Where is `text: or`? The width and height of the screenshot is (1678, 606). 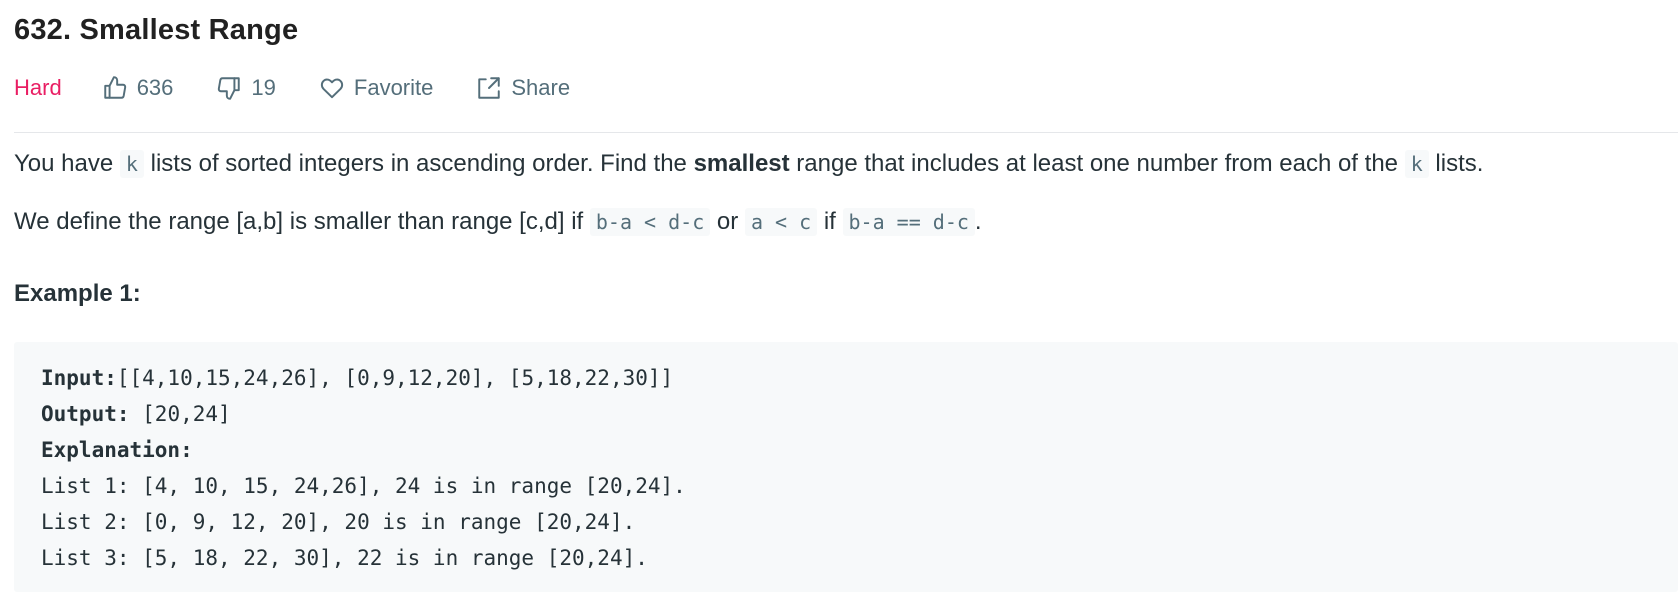 text: or is located at coordinates (727, 221).